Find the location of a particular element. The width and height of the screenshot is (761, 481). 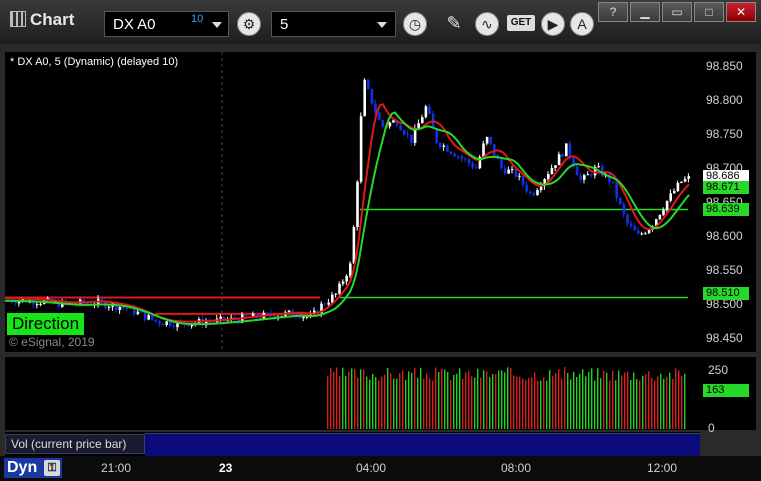

price-axis-label: 98.850 is located at coordinates (724, 65).